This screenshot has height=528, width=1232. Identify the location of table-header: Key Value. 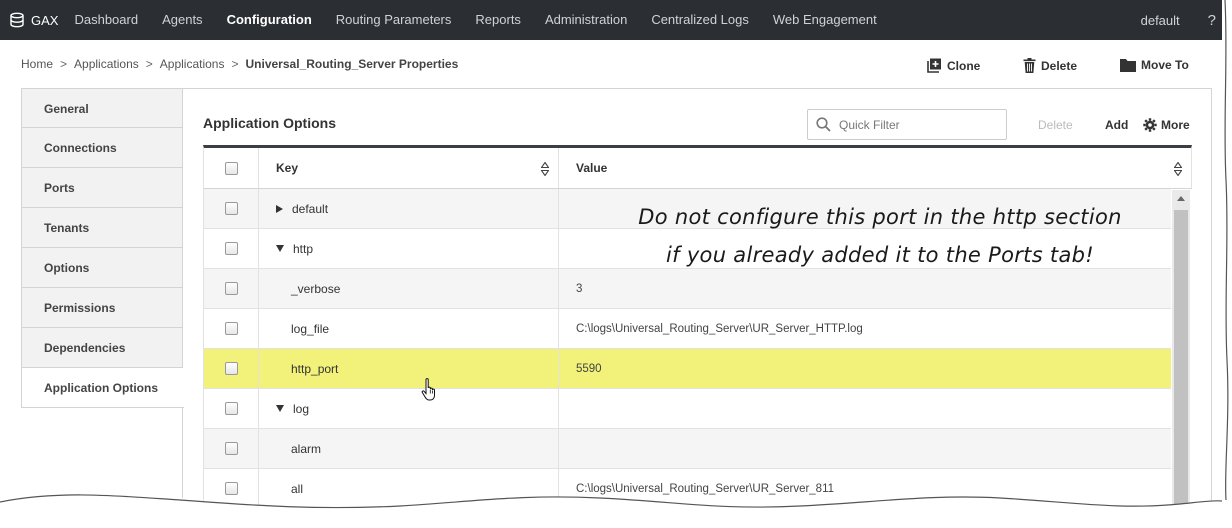
(697, 167).